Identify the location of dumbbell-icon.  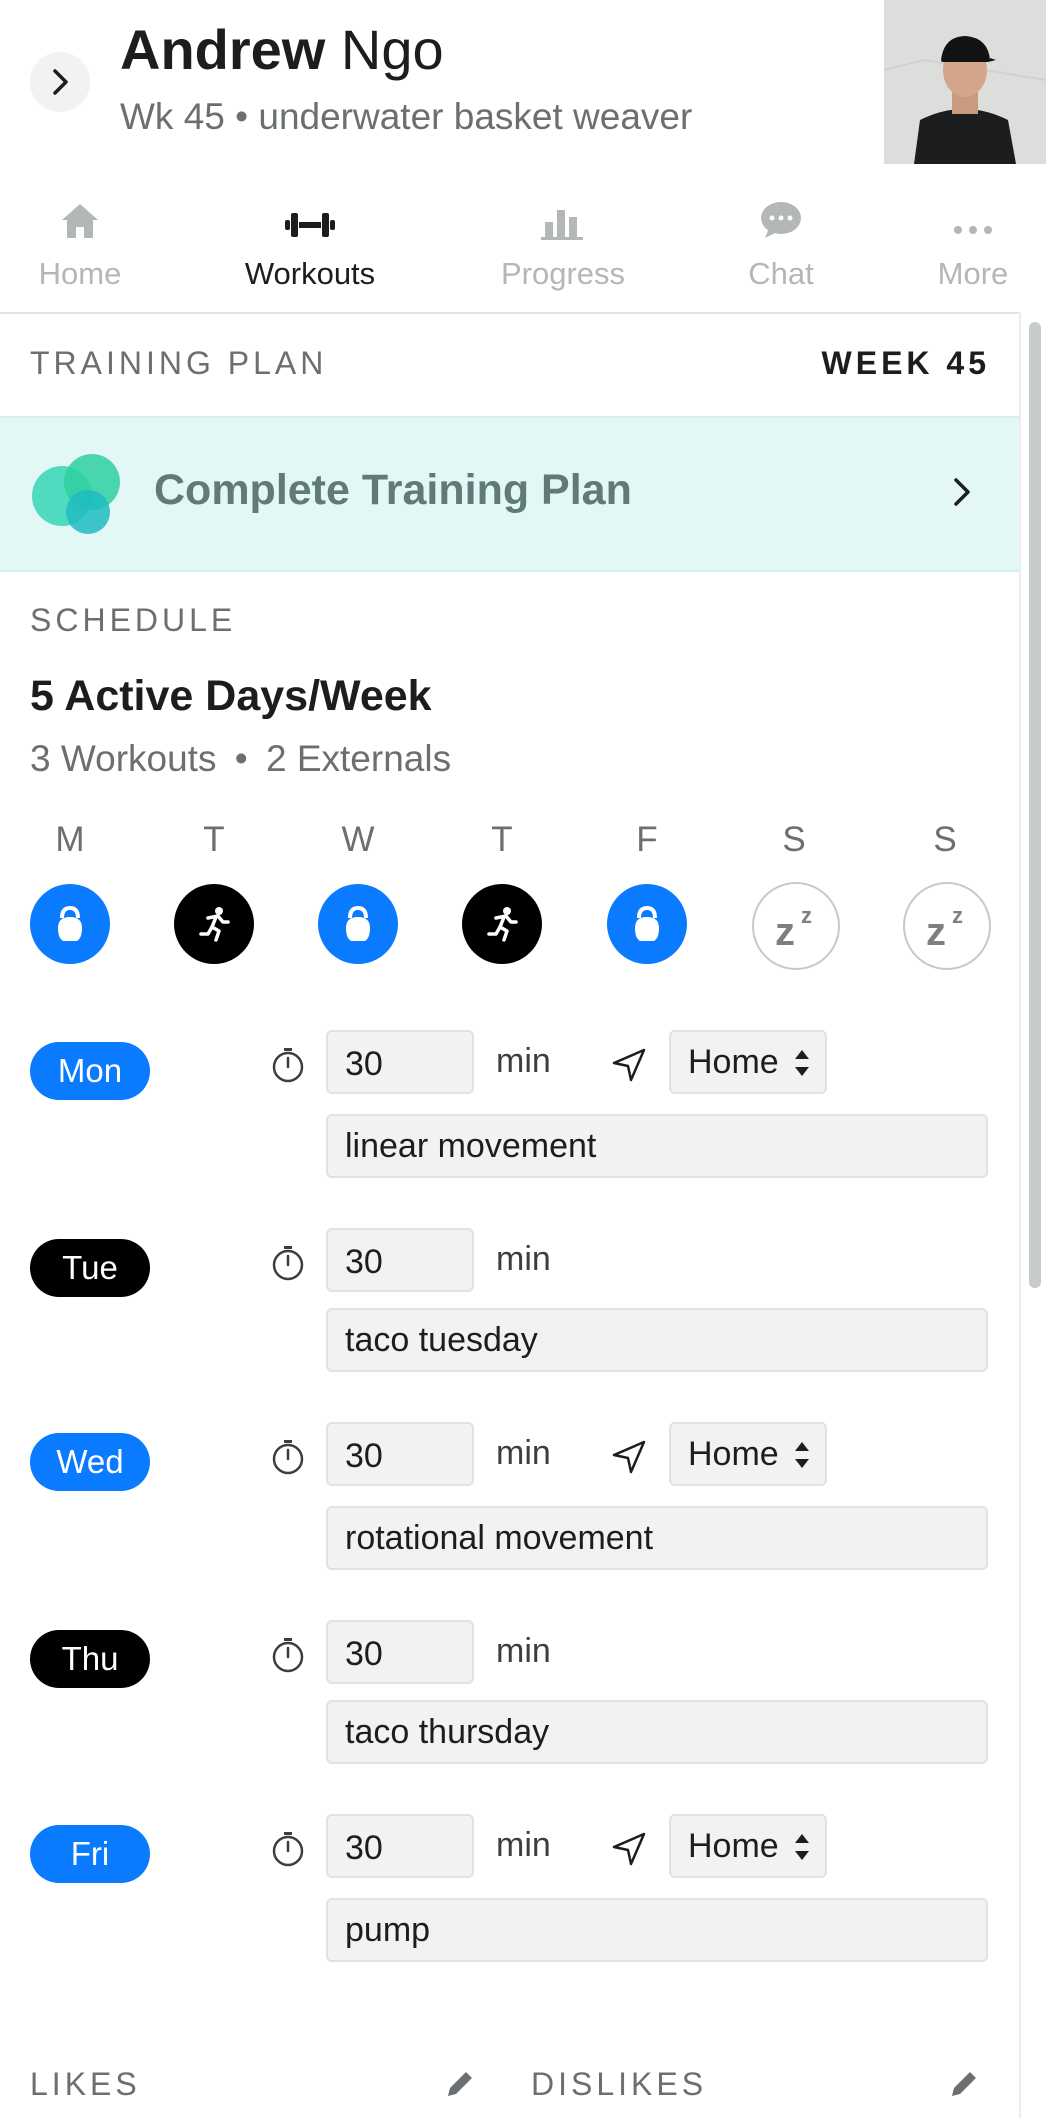
(310, 225).